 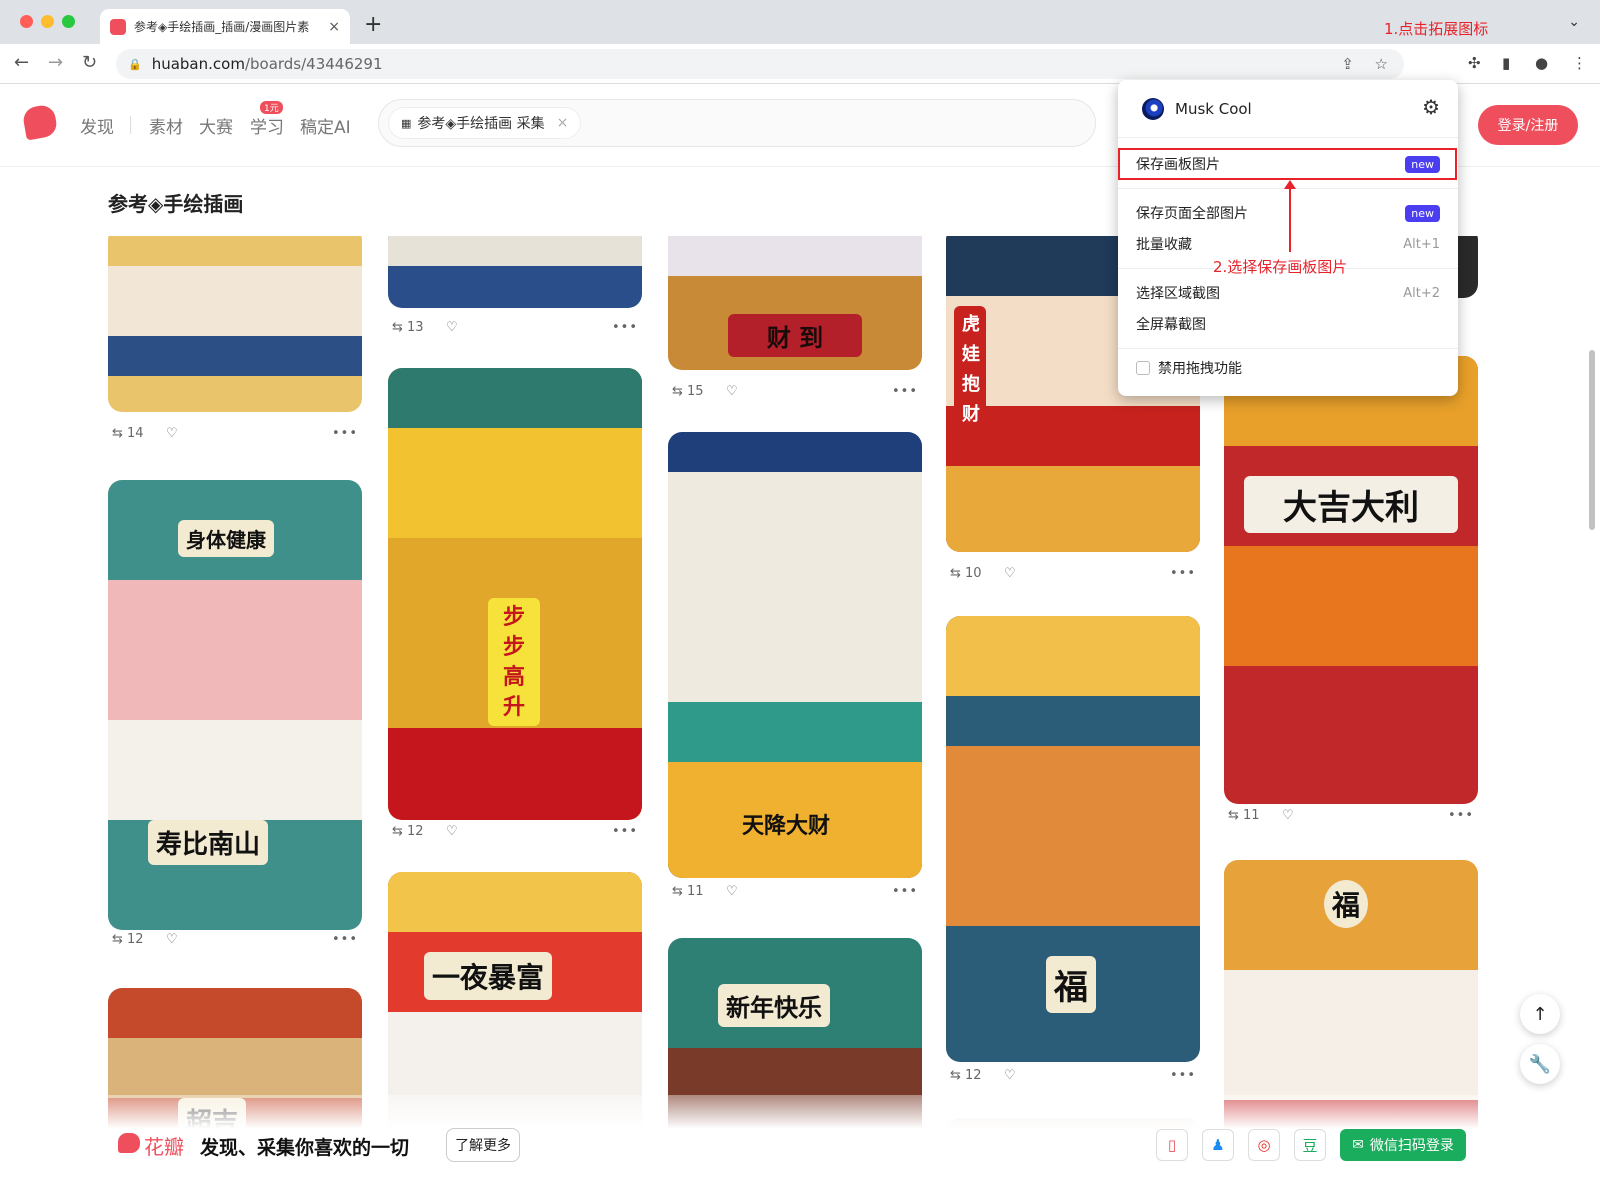 What do you see at coordinates (1347, 64) in the screenshot?
I see `share-icon: ⇪` at bounding box center [1347, 64].